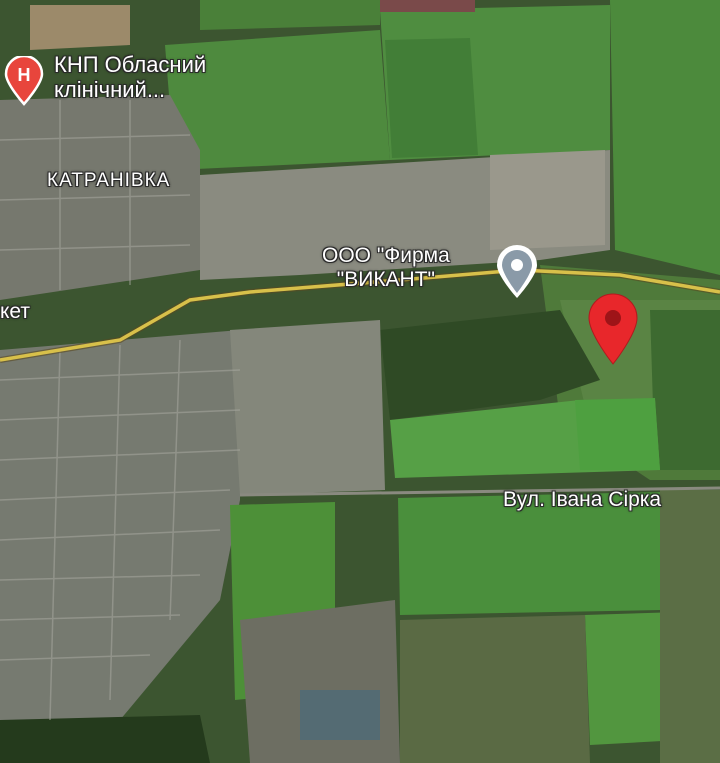 The height and width of the screenshot is (763, 720). I want to click on svg-text: H, so click(24, 75).